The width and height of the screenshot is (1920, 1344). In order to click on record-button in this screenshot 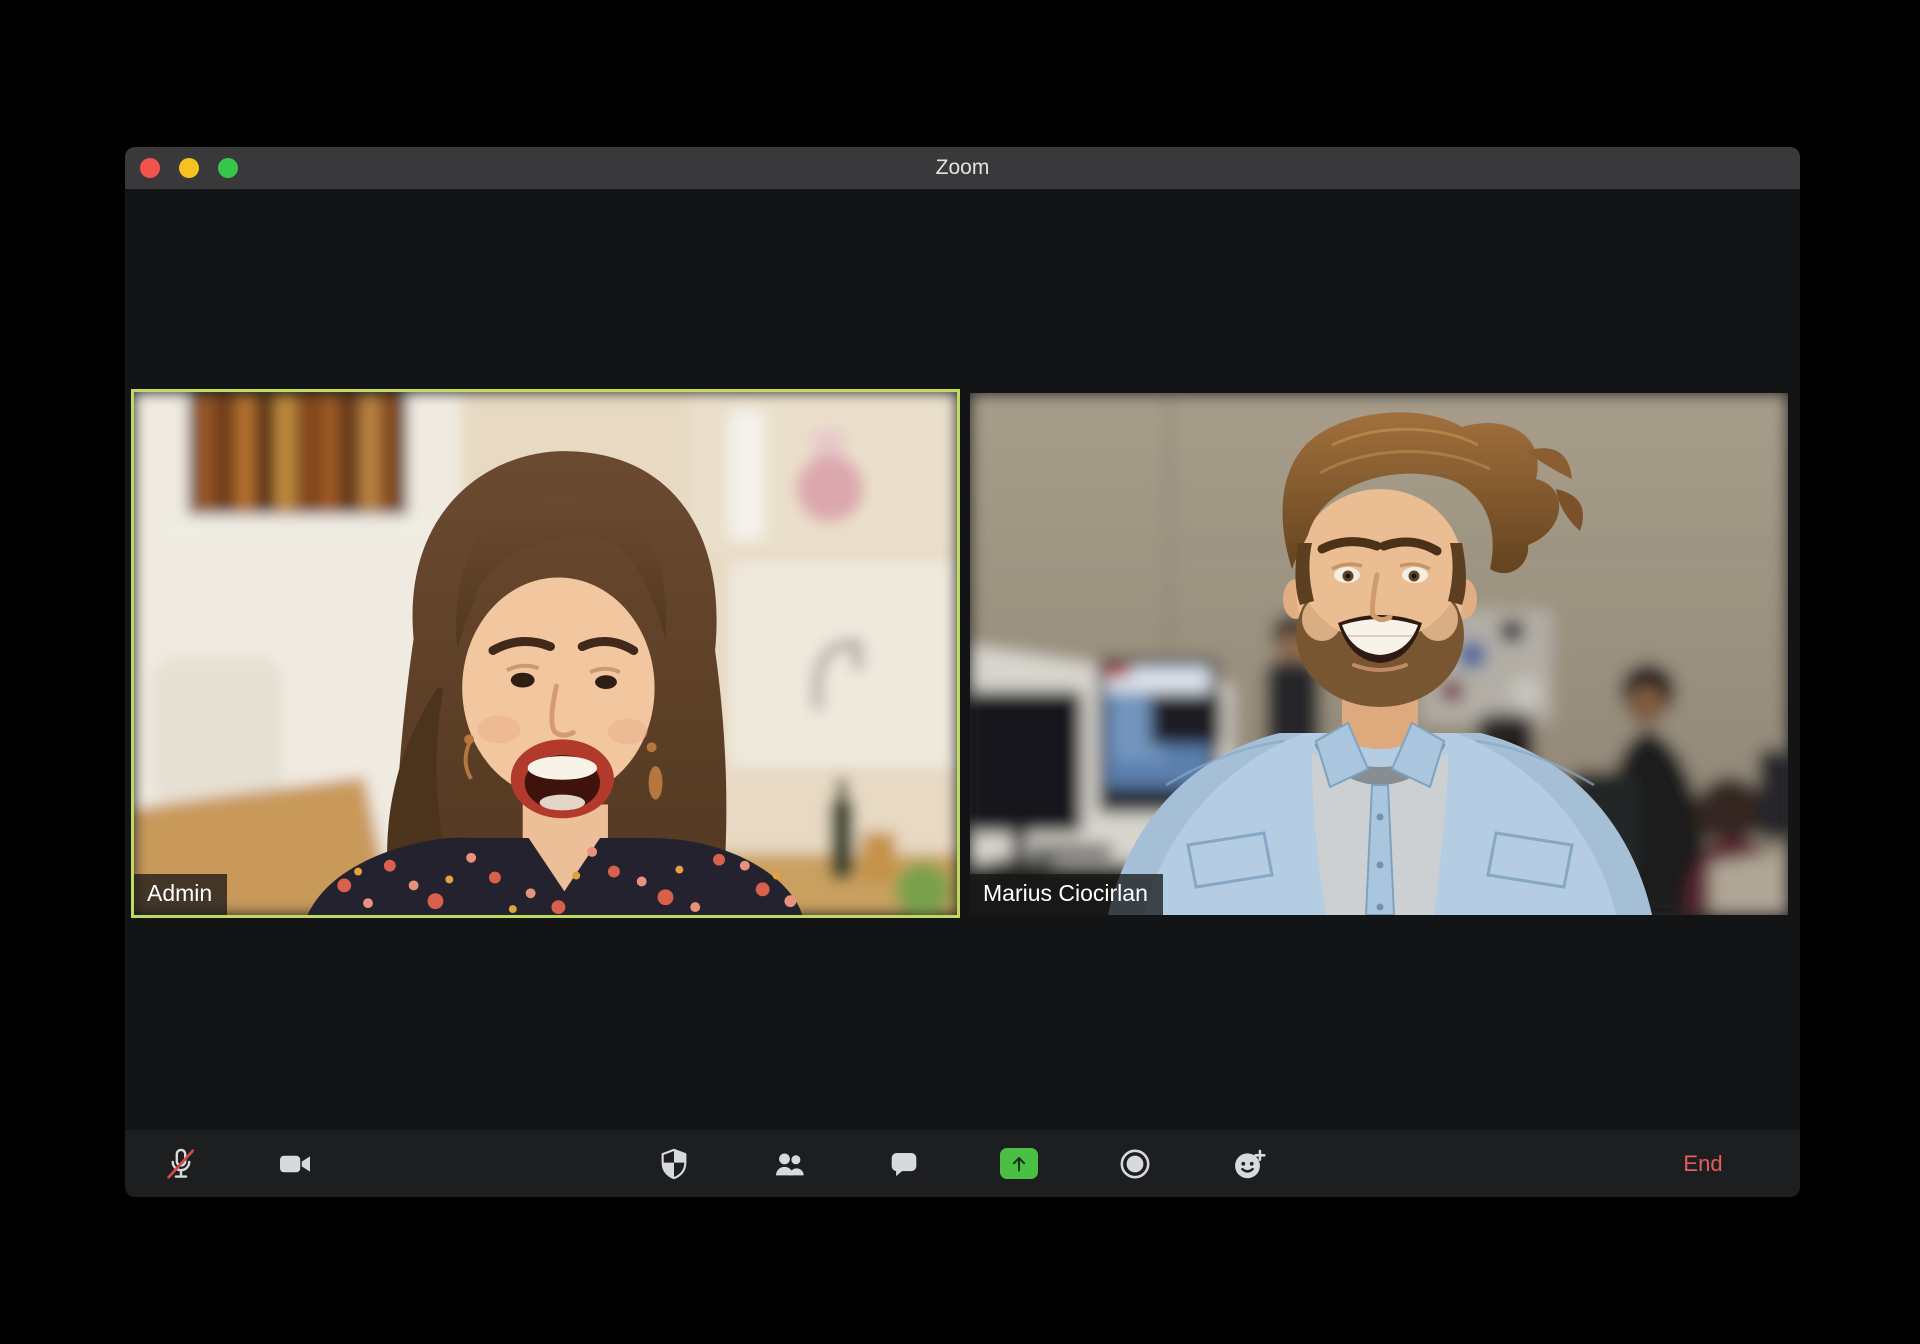, I will do `click(1135, 1164)`.